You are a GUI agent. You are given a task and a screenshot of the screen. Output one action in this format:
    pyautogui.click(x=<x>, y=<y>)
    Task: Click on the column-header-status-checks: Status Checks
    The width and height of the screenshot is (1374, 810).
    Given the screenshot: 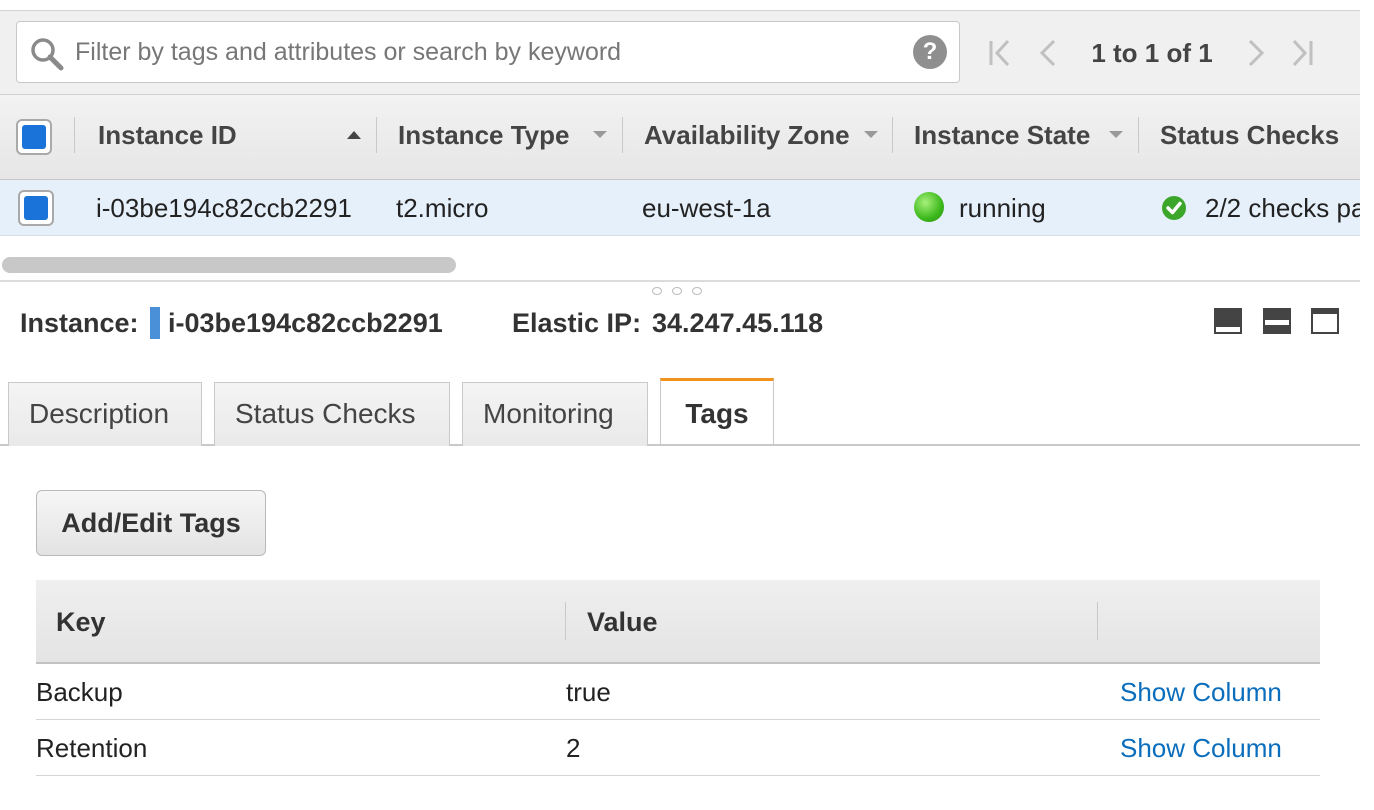 What is the action you would take?
    pyautogui.click(x=1249, y=135)
    